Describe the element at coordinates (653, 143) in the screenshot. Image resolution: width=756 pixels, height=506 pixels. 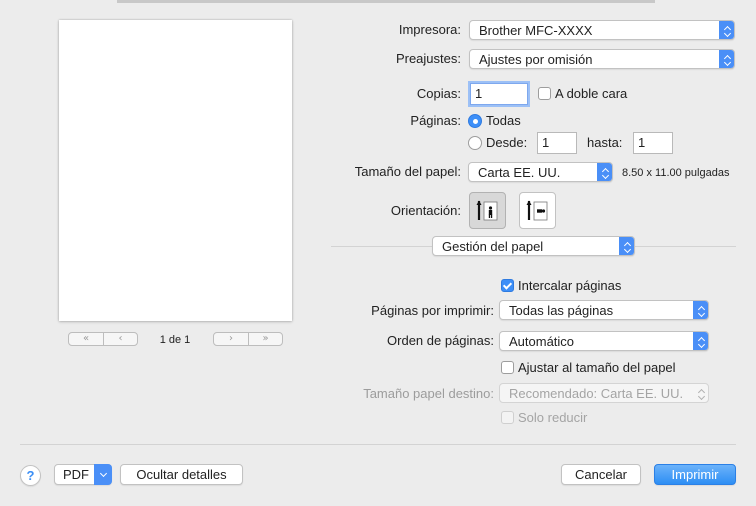
I see `pages-to-field: 1` at that location.